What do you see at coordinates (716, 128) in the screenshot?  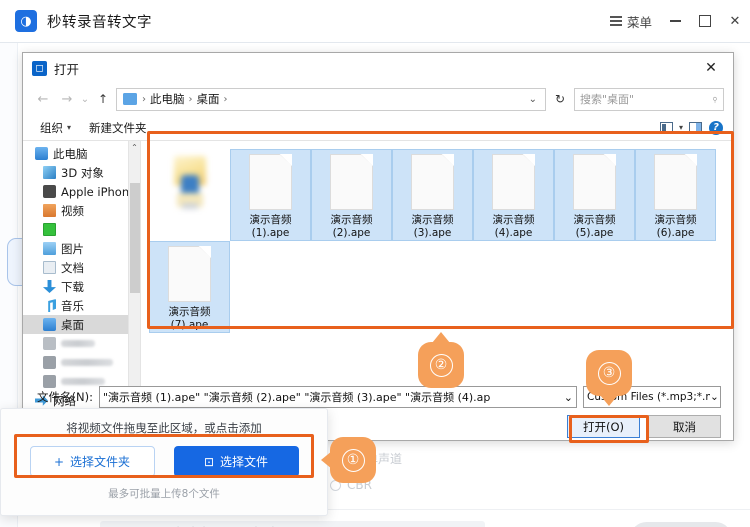 I see `help-icon: ?` at bounding box center [716, 128].